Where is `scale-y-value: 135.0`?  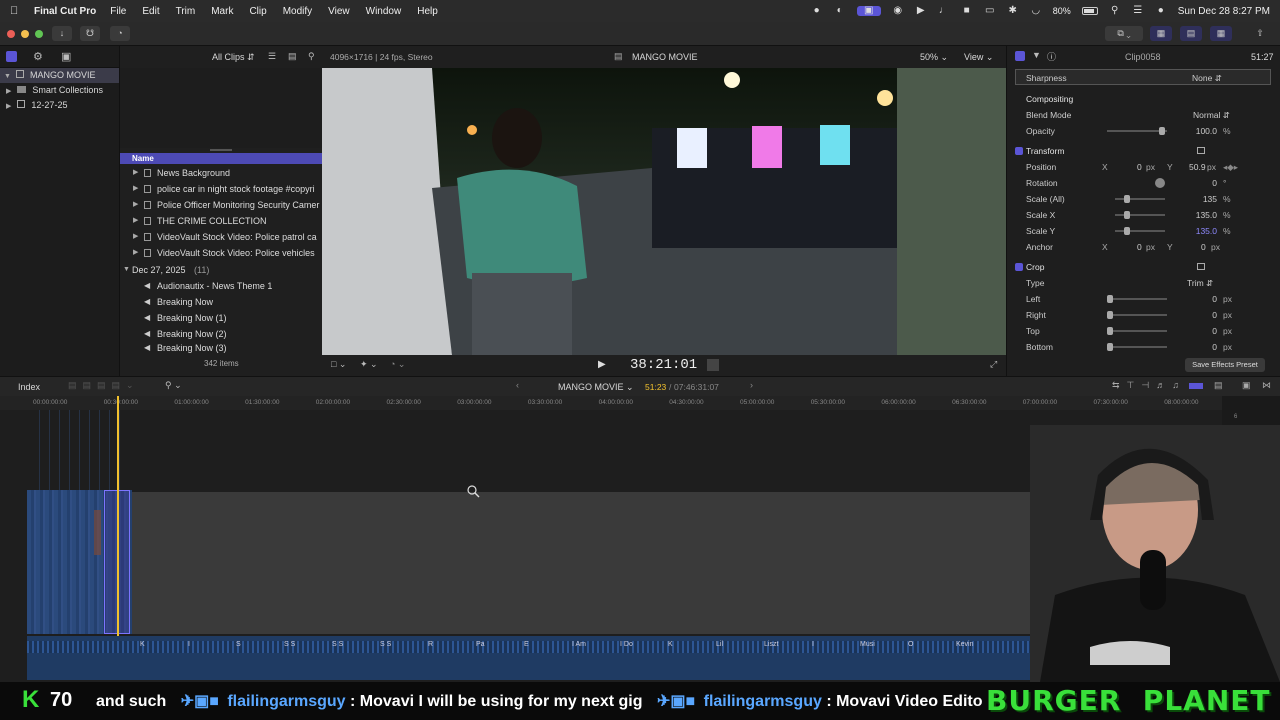 scale-y-value: 135.0 is located at coordinates (1206, 231).